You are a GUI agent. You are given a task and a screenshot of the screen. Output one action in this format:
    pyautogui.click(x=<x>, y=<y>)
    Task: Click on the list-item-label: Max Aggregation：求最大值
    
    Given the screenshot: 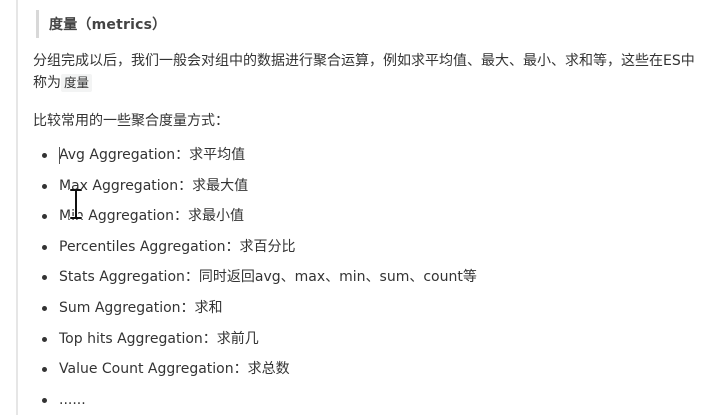 What is the action you would take?
    pyautogui.click(x=154, y=185)
    